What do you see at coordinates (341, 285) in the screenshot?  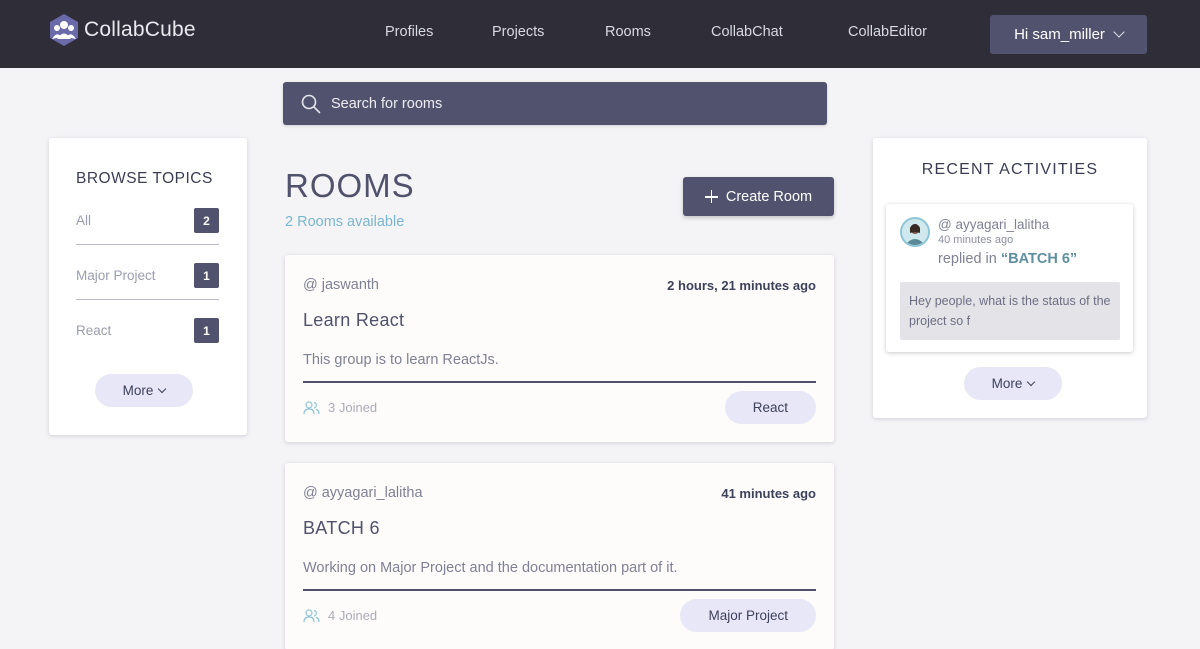 I see `room-host: @ jaswanth` at bounding box center [341, 285].